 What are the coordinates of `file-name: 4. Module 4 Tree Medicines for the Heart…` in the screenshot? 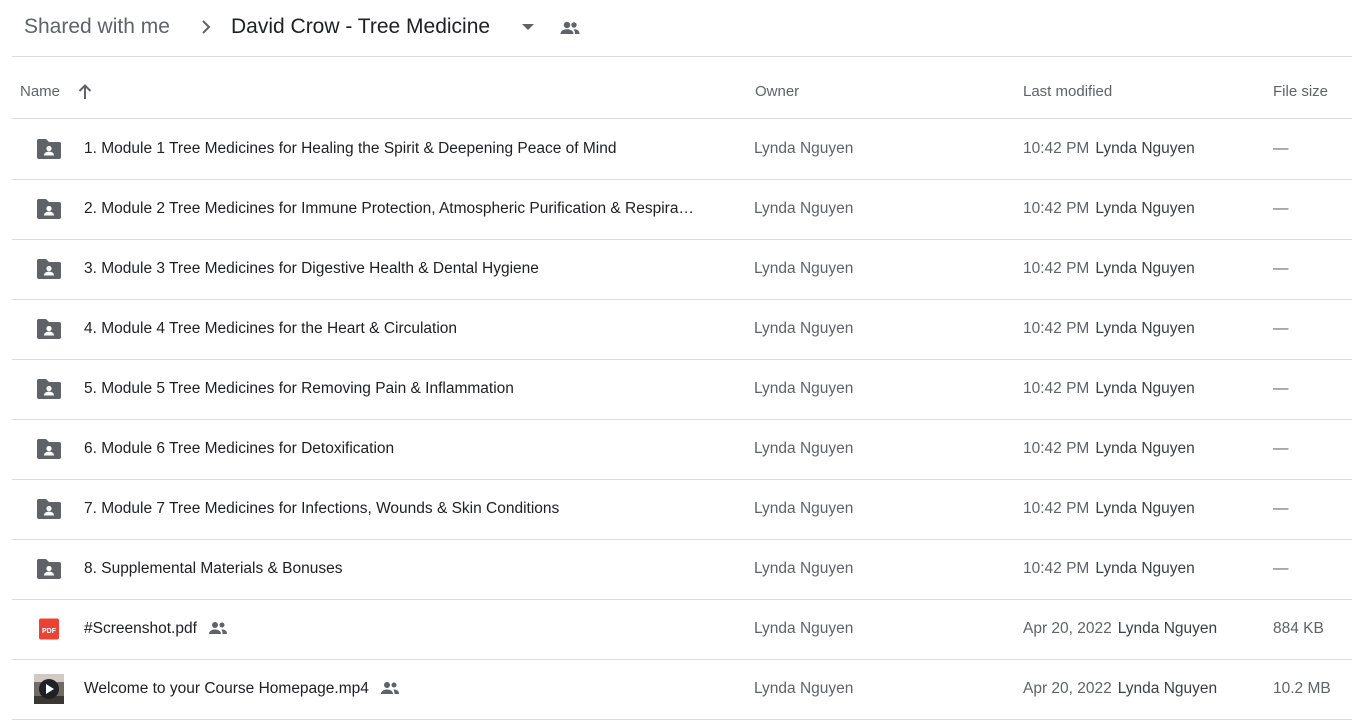 It's located at (270, 329).